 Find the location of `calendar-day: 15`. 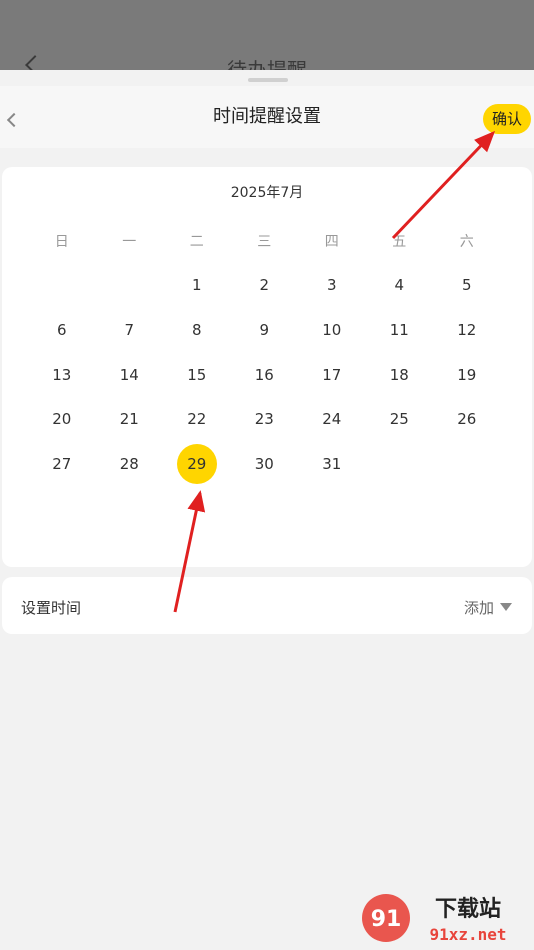

calendar-day: 15 is located at coordinates (197, 374).